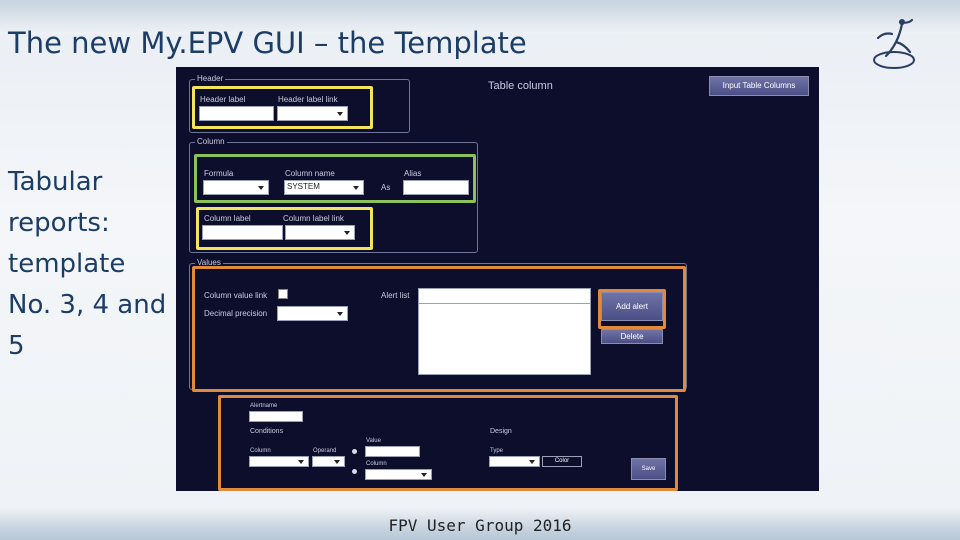 Image resolution: width=960 pixels, height=540 pixels. Describe the element at coordinates (16, 346) in the screenshot. I see `side-line: 5` at that location.